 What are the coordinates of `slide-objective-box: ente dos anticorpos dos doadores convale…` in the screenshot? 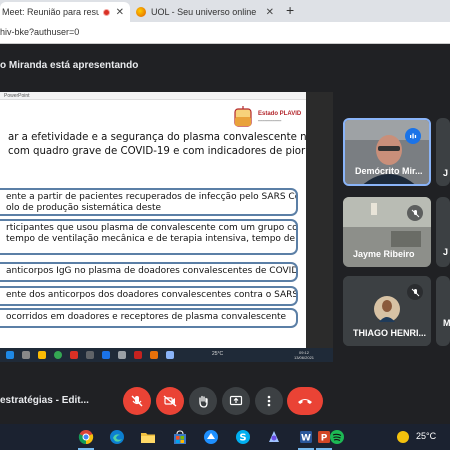 It's located at (149, 296).